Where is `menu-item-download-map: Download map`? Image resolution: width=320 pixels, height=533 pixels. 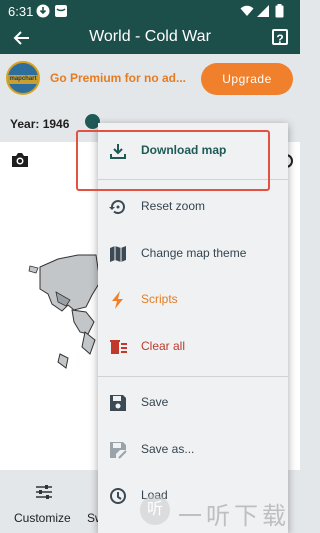 menu-item-download-map: Download map is located at coordinates (193, 151).